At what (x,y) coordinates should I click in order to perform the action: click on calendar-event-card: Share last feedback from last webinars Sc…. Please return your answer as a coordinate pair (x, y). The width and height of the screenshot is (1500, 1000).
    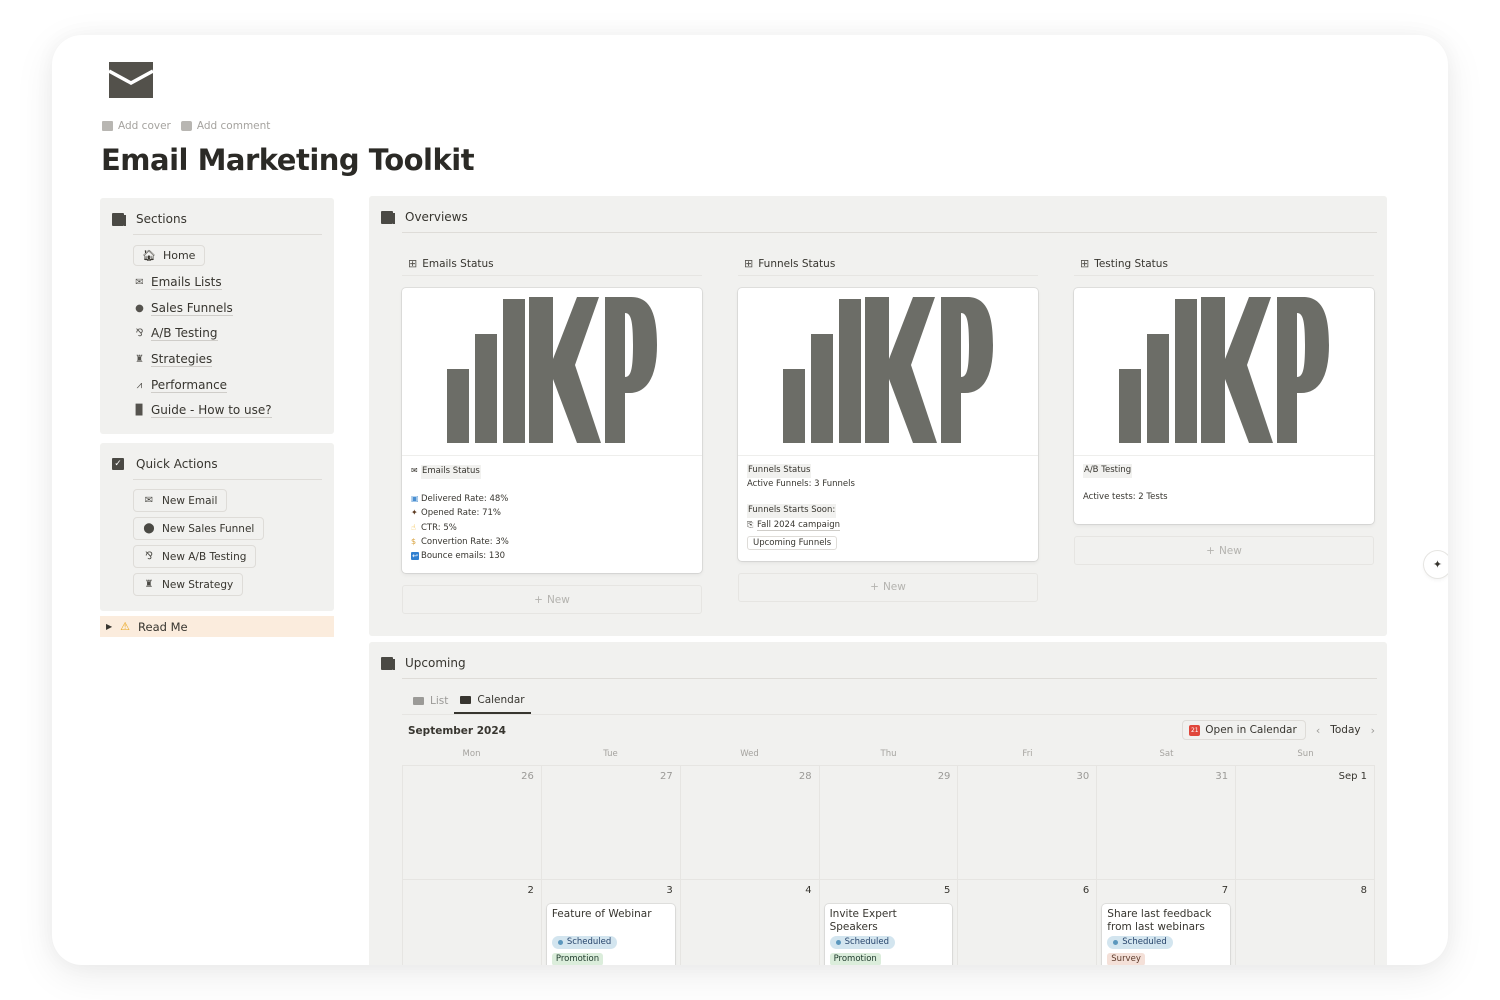
    Looking at the image, I should click on (1166, 934).